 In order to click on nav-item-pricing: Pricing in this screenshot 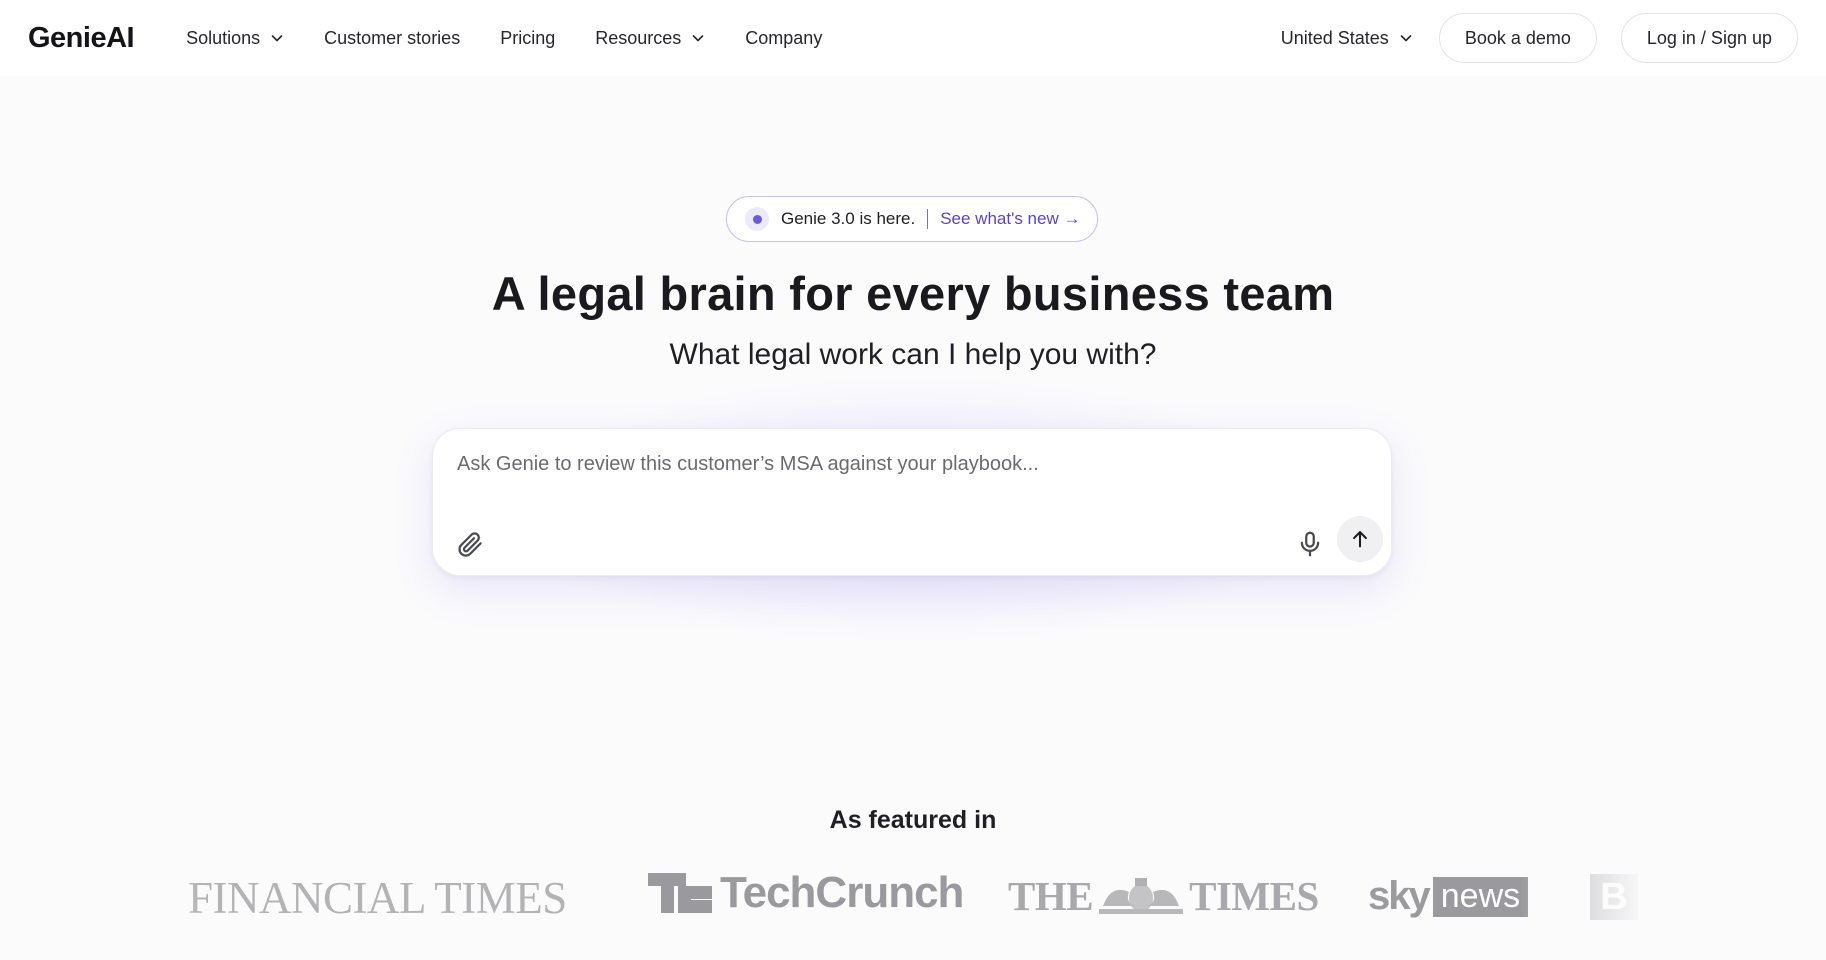, I will do `click(527, 38)`.